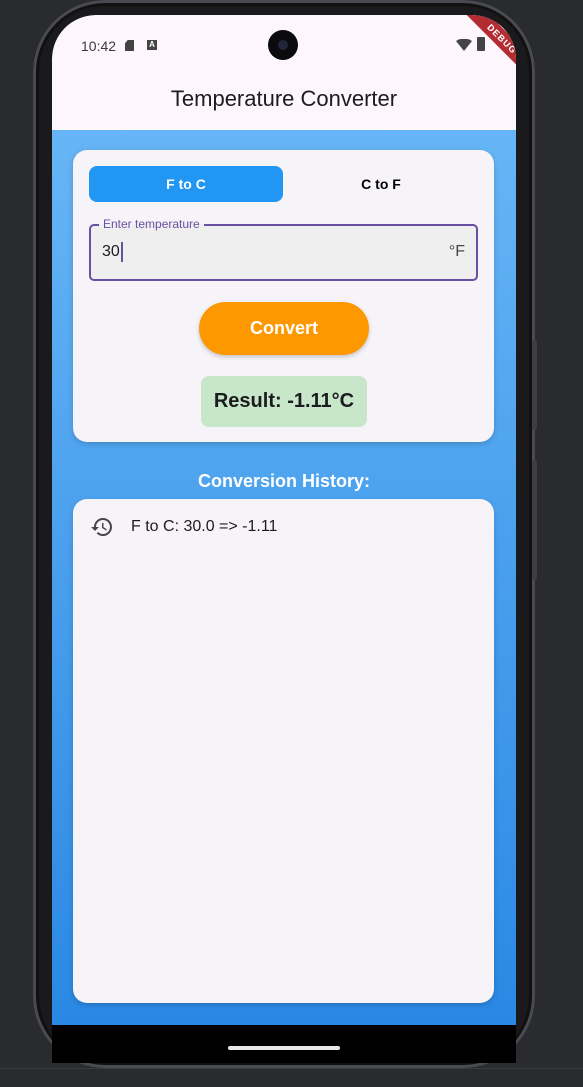 Image resolution: width=583 pixels, height=1087 pixels. I want to click on history-icon, so click(101, 527).